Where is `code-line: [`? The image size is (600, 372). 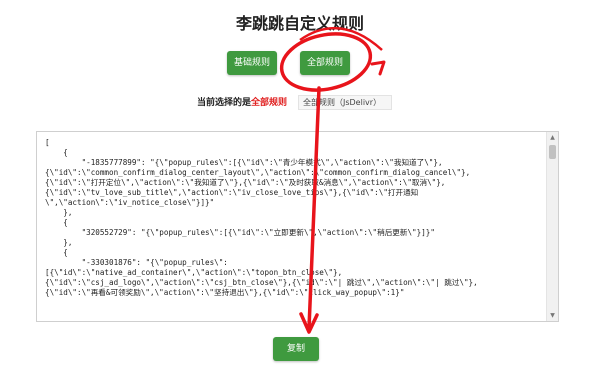
code-line: [ is located at coordinates (47, 142).